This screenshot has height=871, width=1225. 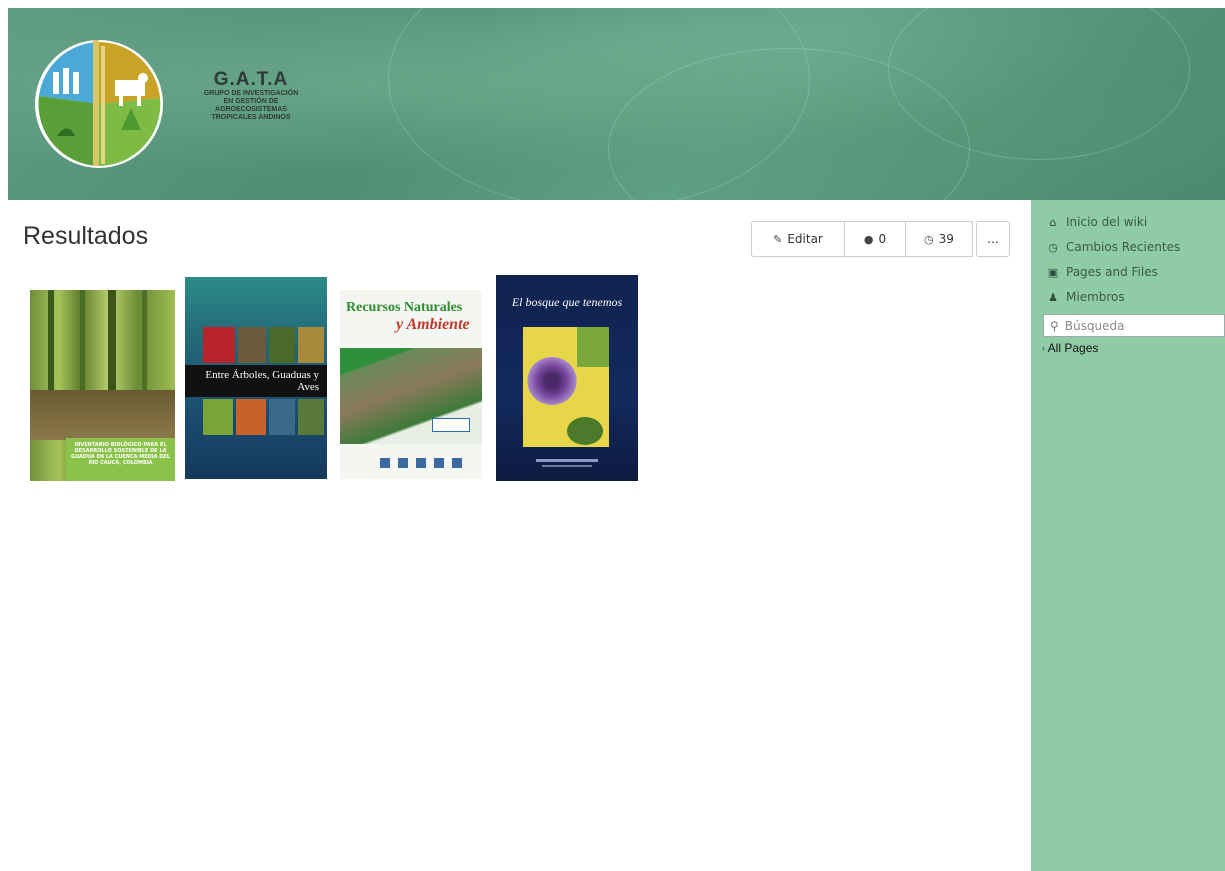 What do you see at coordinates (1053, 222) in the screenshot?
I see `home-icon: ⌂` at bounding box center [1053, 222].